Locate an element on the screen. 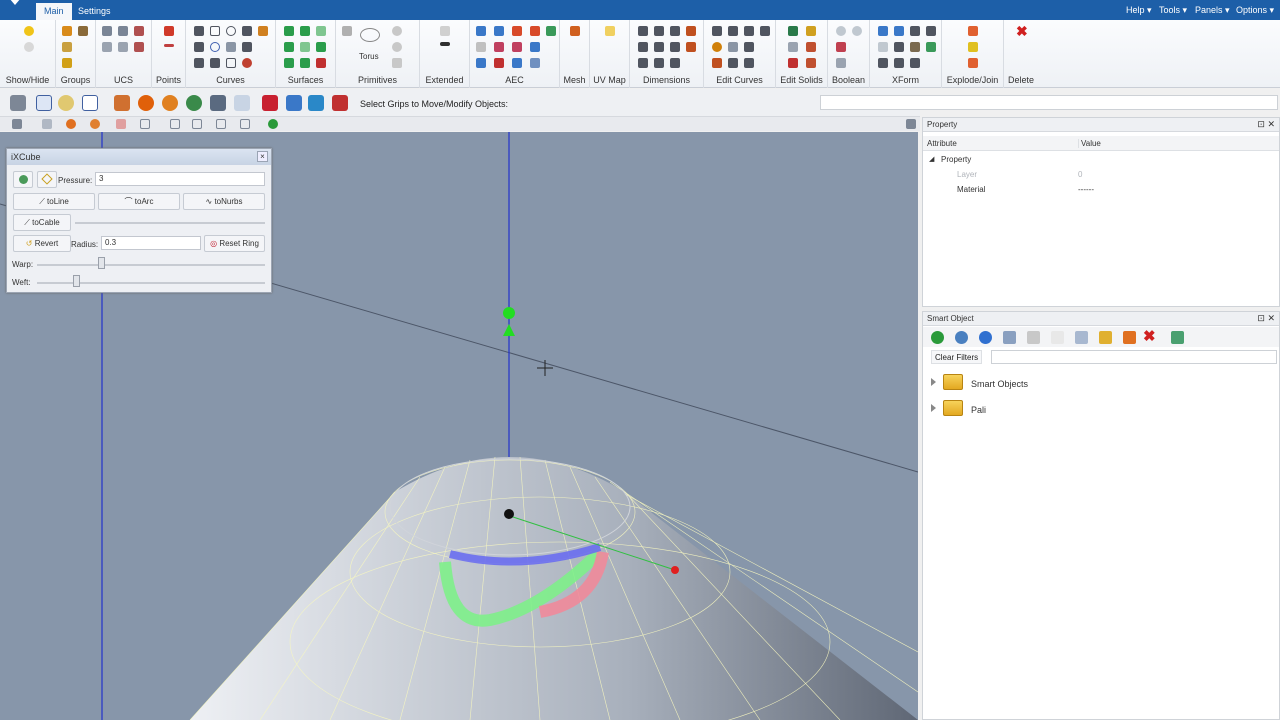  offset-icon is located at coordinates (749, 47).